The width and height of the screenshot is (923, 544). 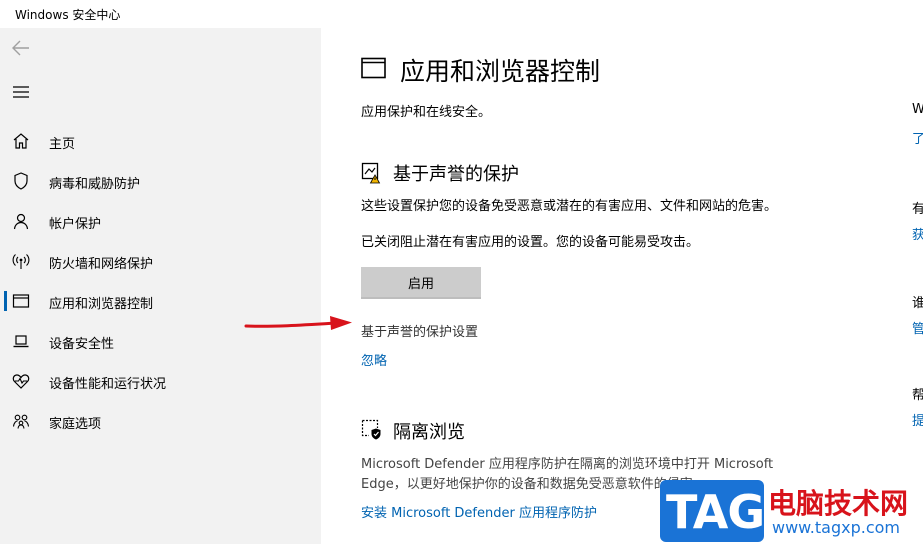 I want to click on home-icon, so click(x=21, y=141).